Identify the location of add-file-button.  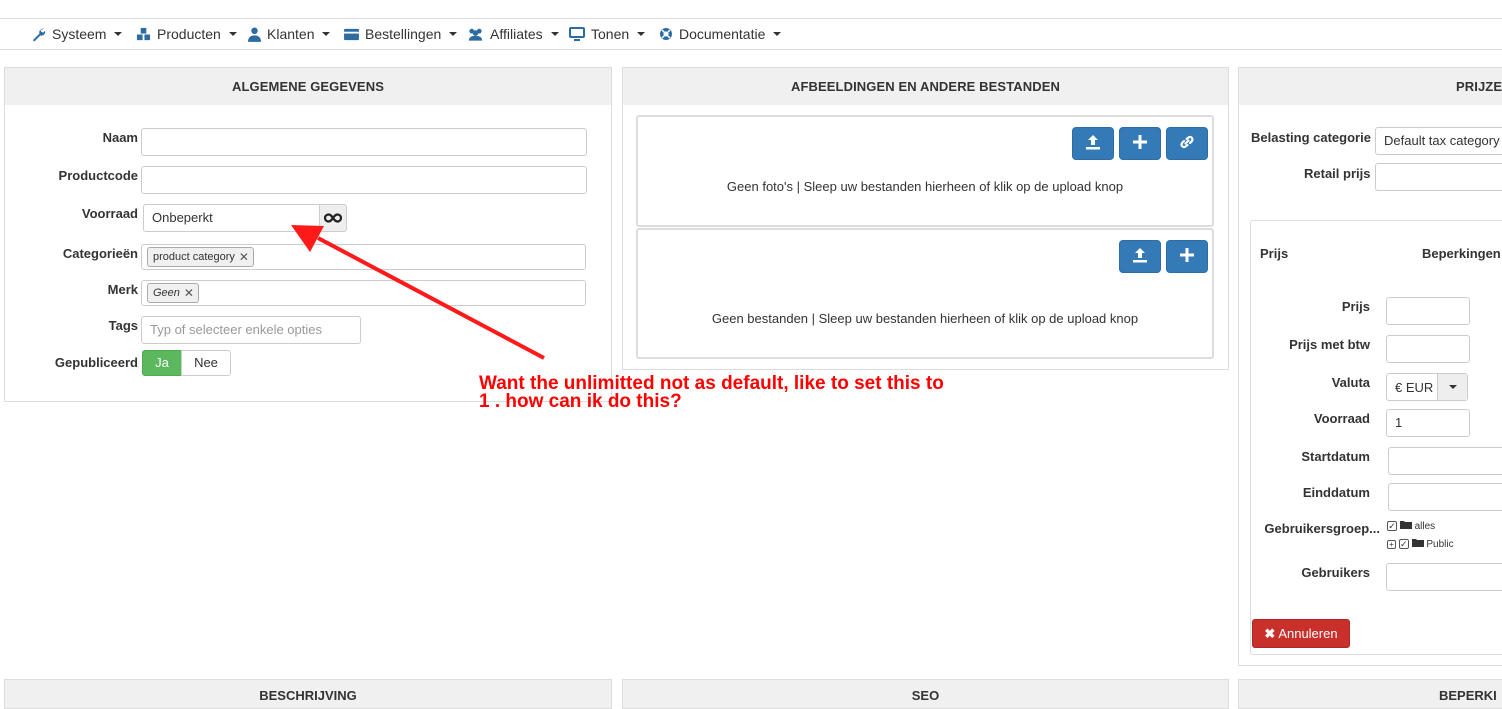
(1187, 256).